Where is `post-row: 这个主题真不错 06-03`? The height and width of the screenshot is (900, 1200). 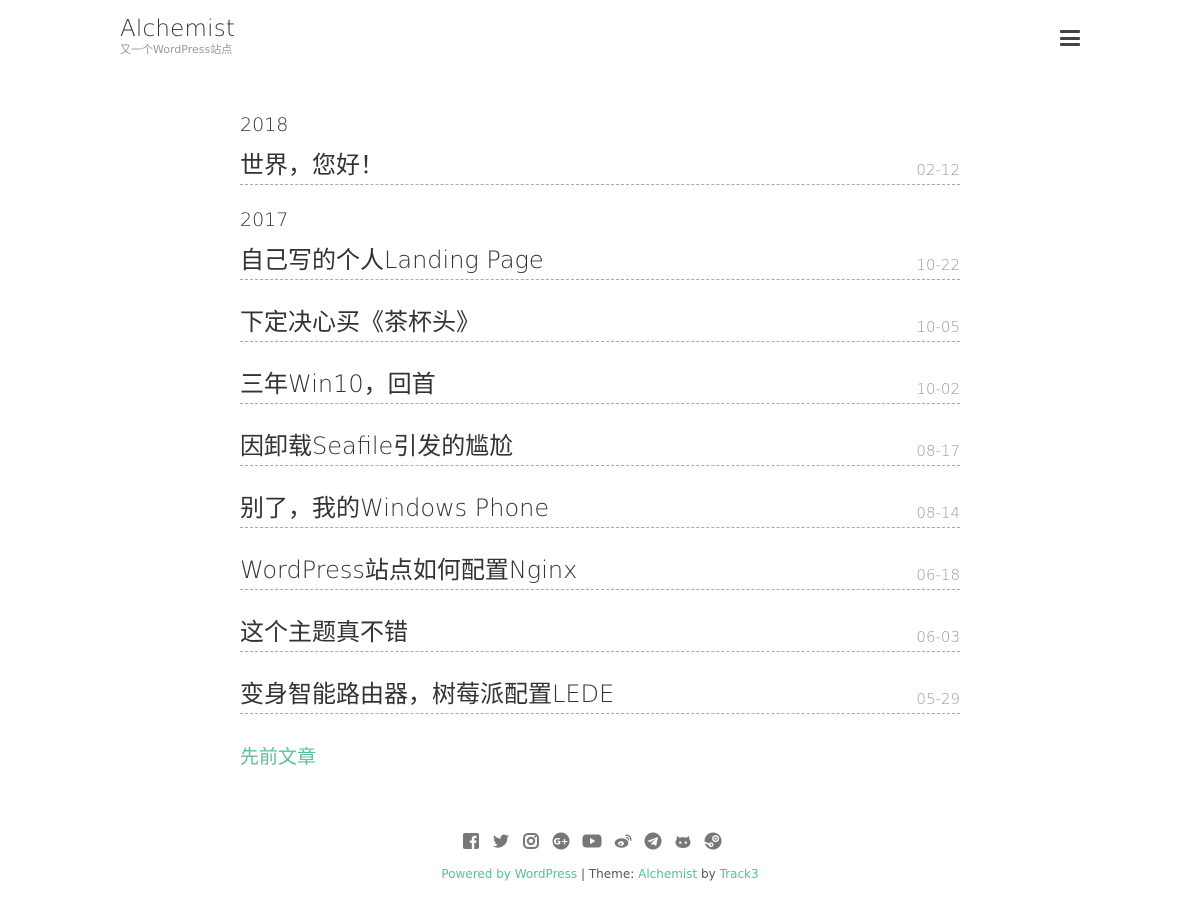 post-row: 这个主题真不错 06-03 is located at coordinates (600, 621).